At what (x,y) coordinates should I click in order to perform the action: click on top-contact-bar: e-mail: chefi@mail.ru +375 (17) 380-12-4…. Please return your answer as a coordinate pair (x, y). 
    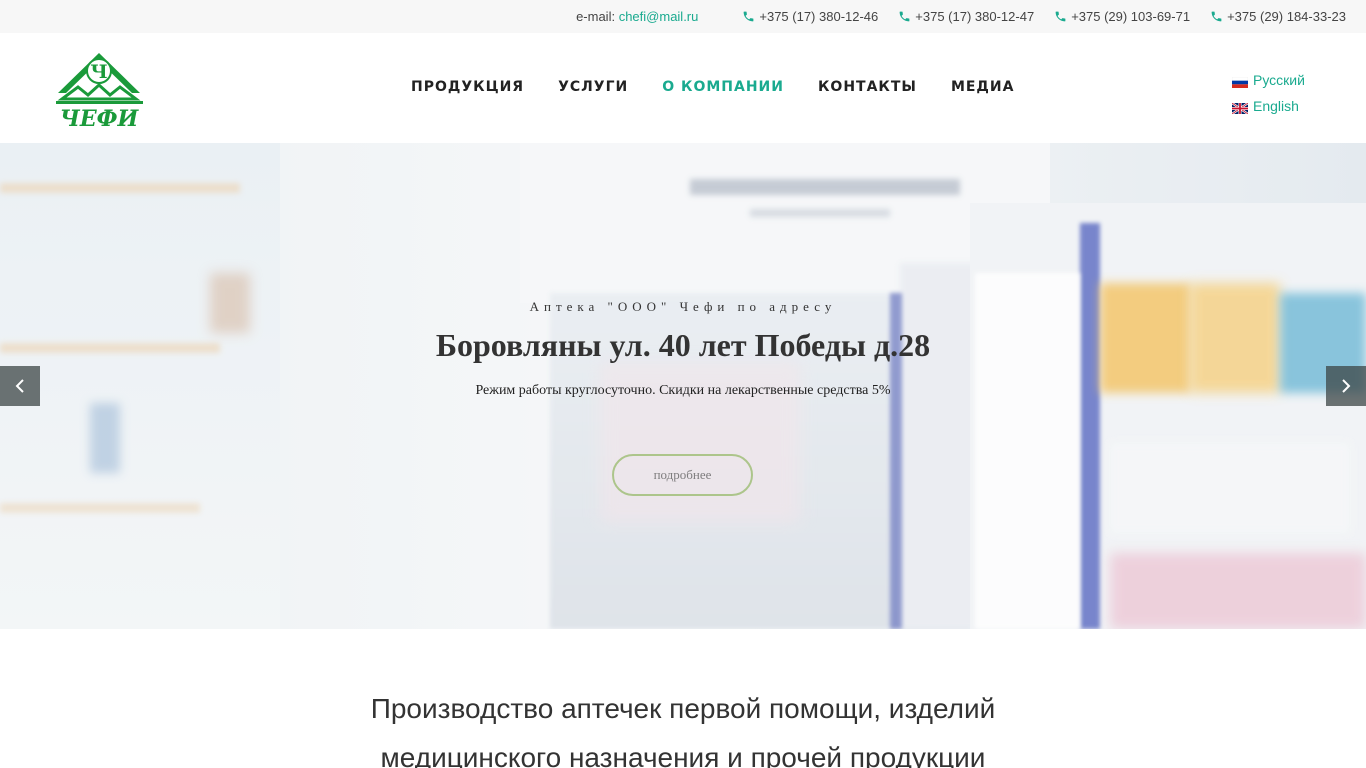
    Looking at the image, I should click on (683, 16).